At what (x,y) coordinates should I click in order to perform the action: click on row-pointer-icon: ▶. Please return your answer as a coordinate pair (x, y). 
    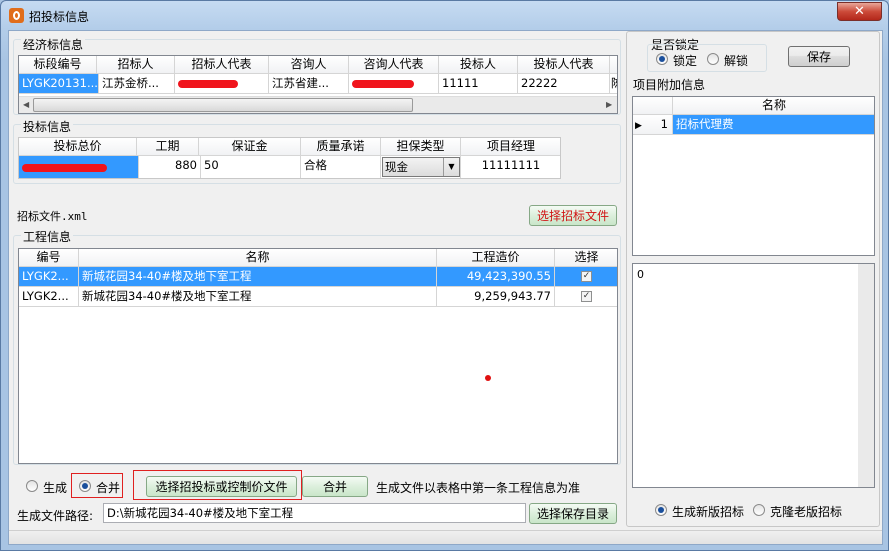
    Looking at the image, I should click on (638, 126).